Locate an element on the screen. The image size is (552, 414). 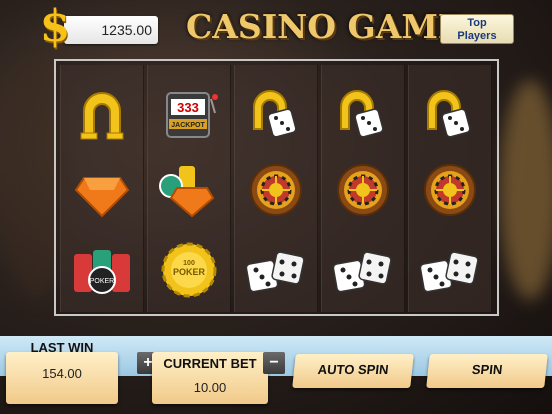
poker-chip-icon: 100 POKER is located at coordinates (189, 270).